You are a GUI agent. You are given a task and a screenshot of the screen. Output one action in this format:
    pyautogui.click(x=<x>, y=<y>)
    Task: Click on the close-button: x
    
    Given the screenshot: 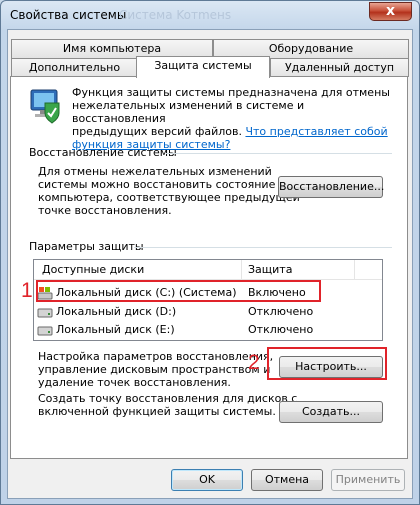 What is the action you would take?
    pyautogui.click(x=390, y=11)
    